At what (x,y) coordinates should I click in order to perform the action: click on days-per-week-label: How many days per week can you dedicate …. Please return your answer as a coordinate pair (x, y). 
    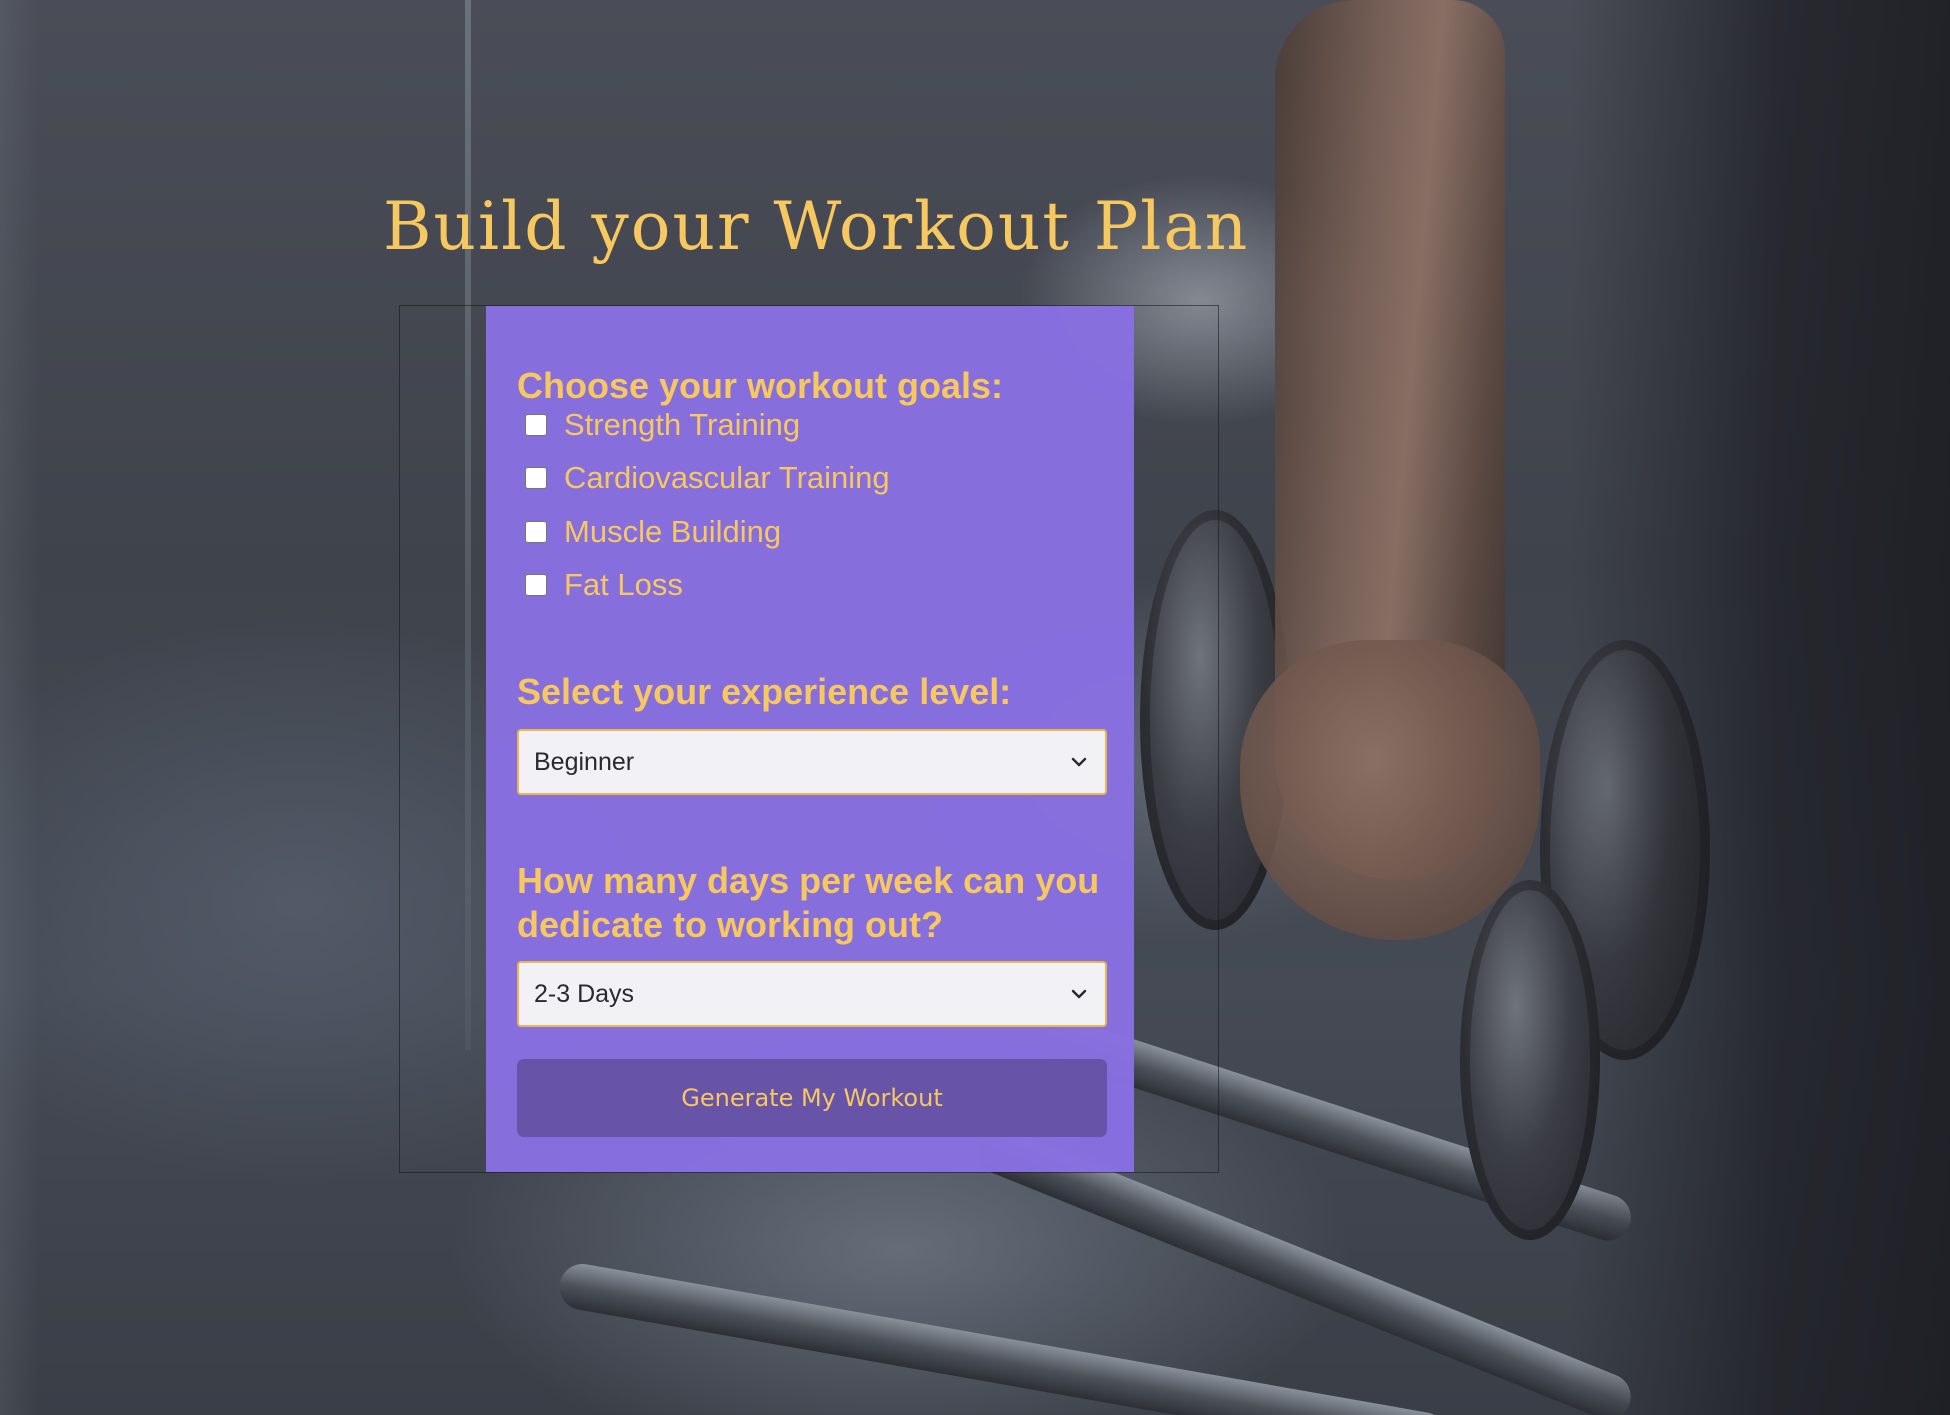
    Looking at the image, I should click on (808, 902).